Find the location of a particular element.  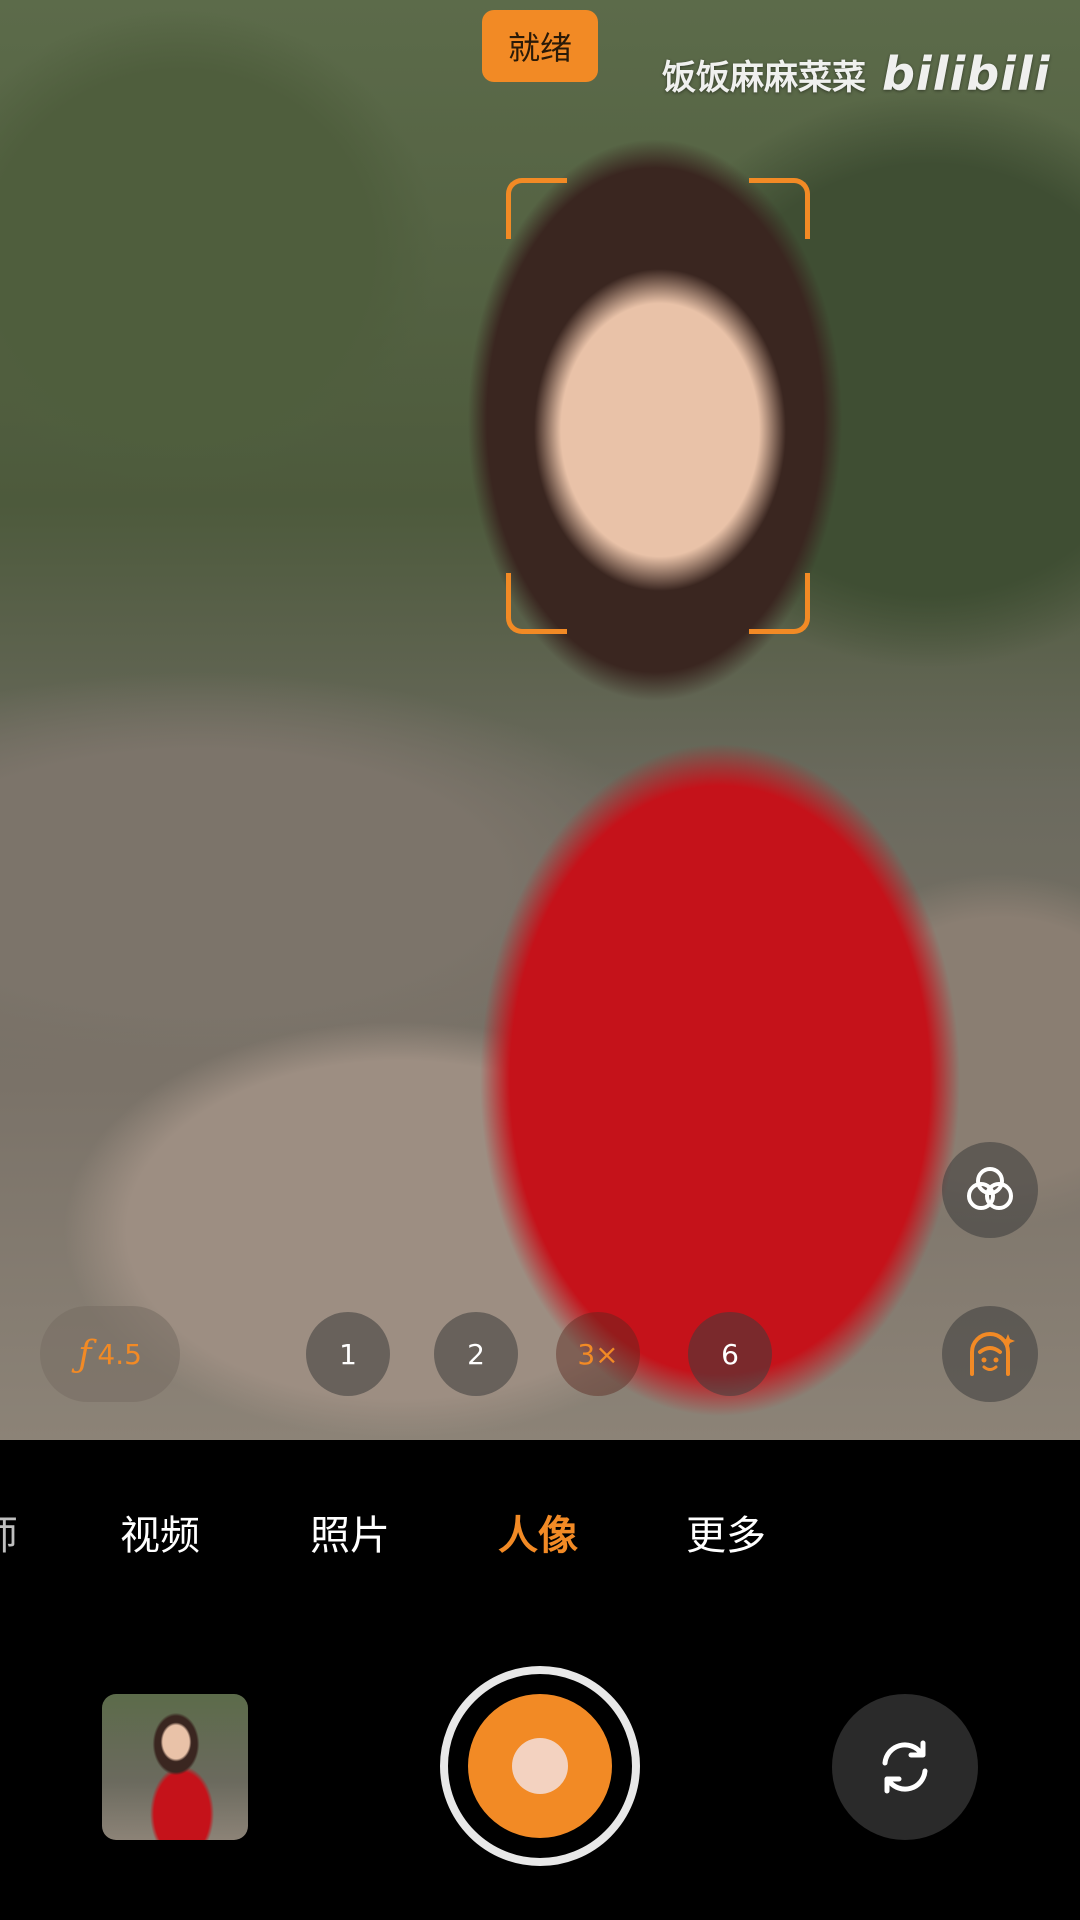

status-chip: 就绪 is located at coordinates (540, 46).